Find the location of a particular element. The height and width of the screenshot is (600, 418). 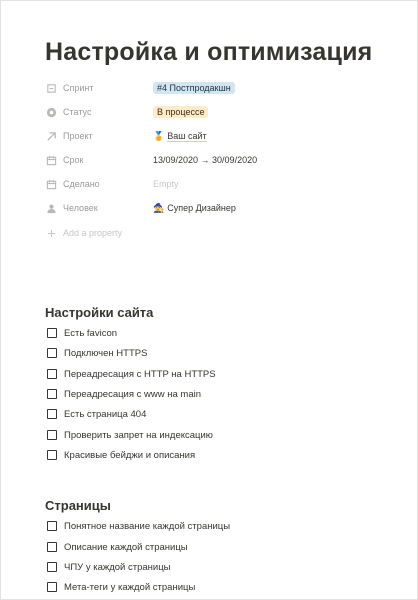

date-range: 13/09/2020 → 30/09/2020 is located at coordinates (205, 160).